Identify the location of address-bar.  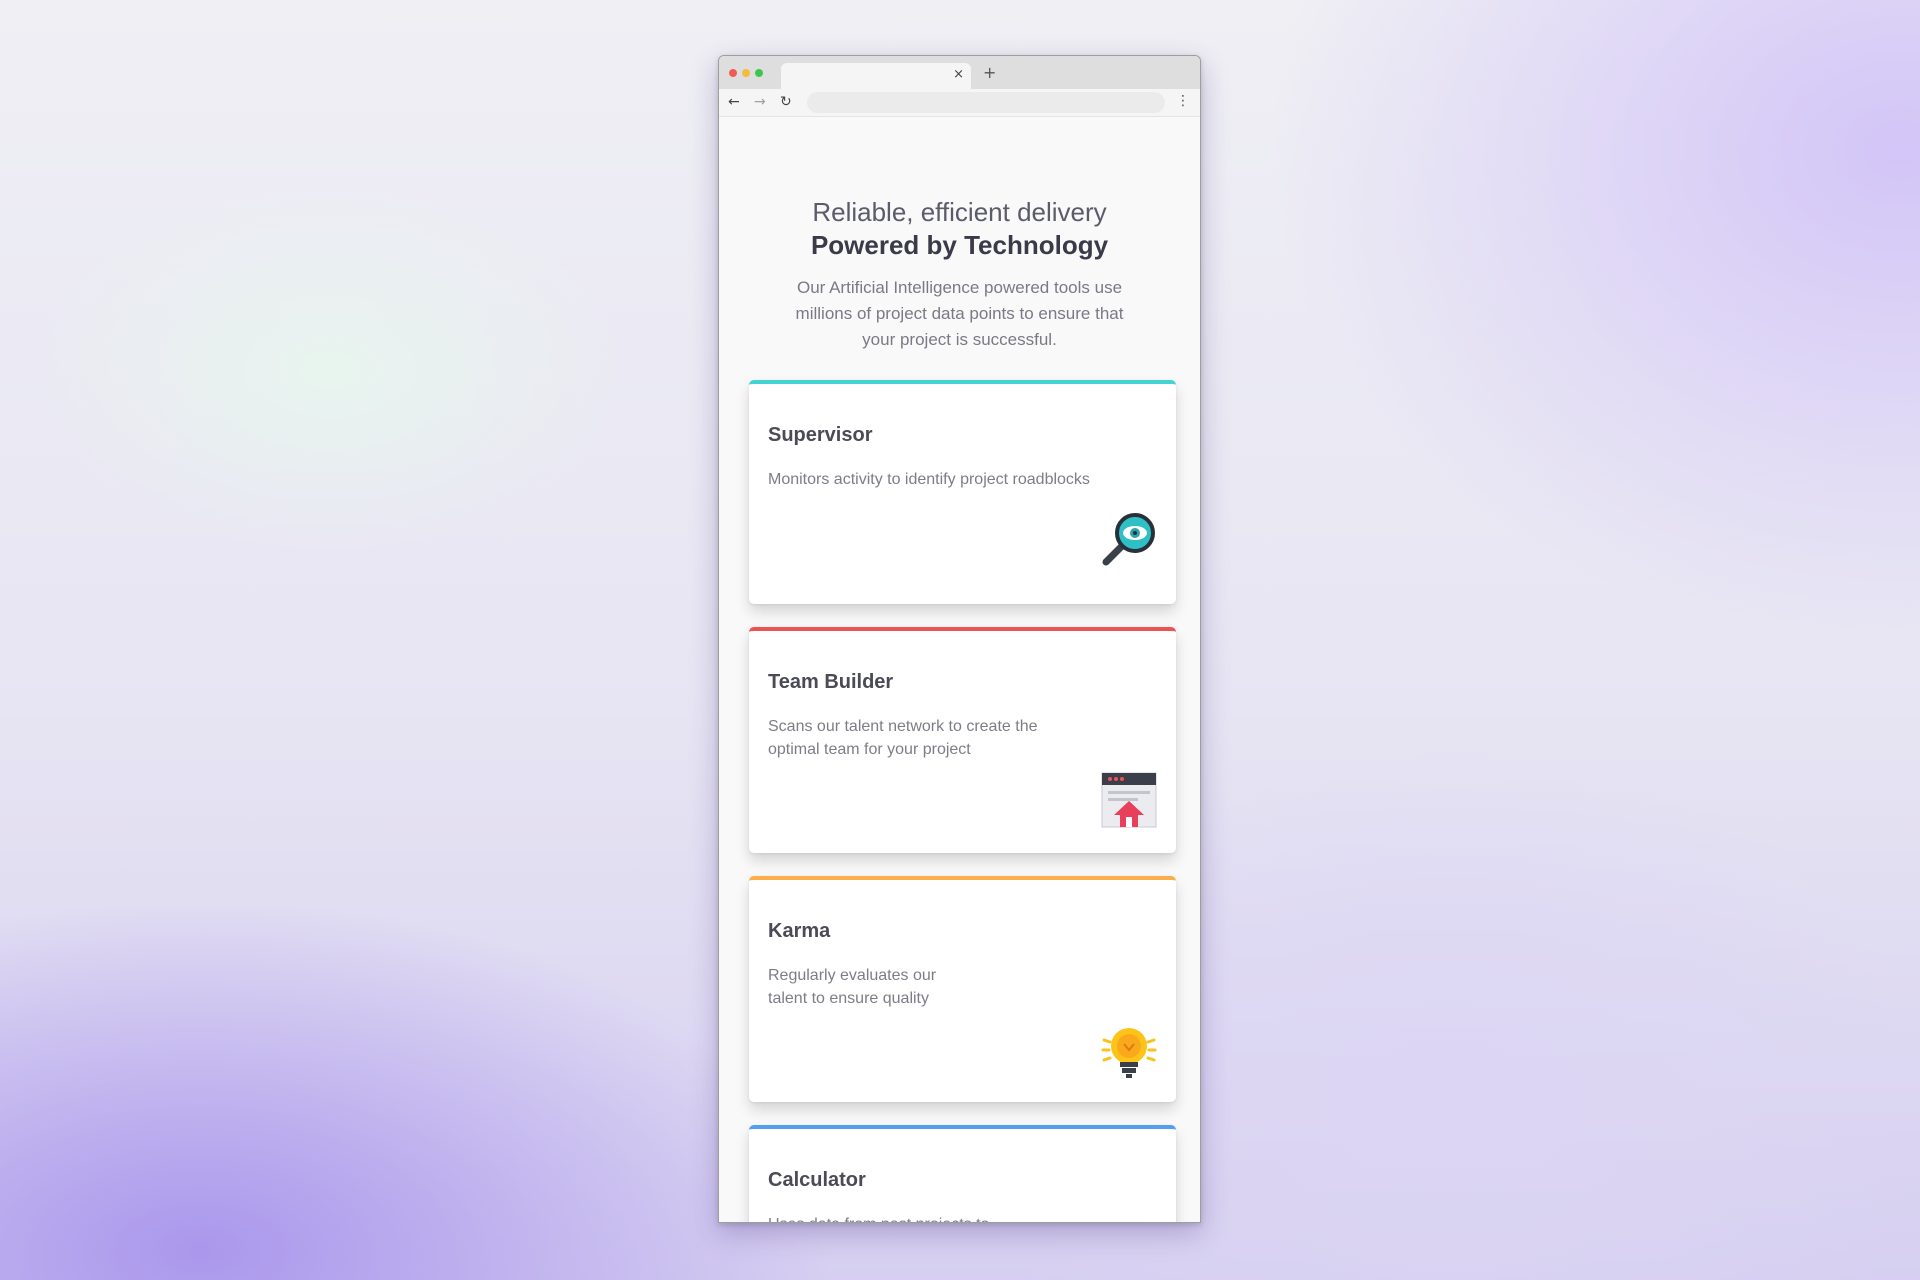
(986, 102).